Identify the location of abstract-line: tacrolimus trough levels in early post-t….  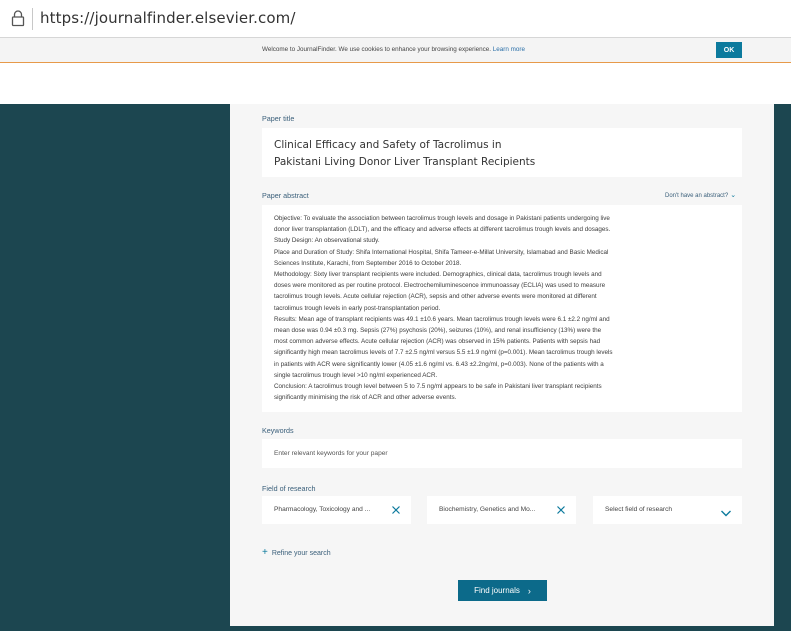
(357, 308).